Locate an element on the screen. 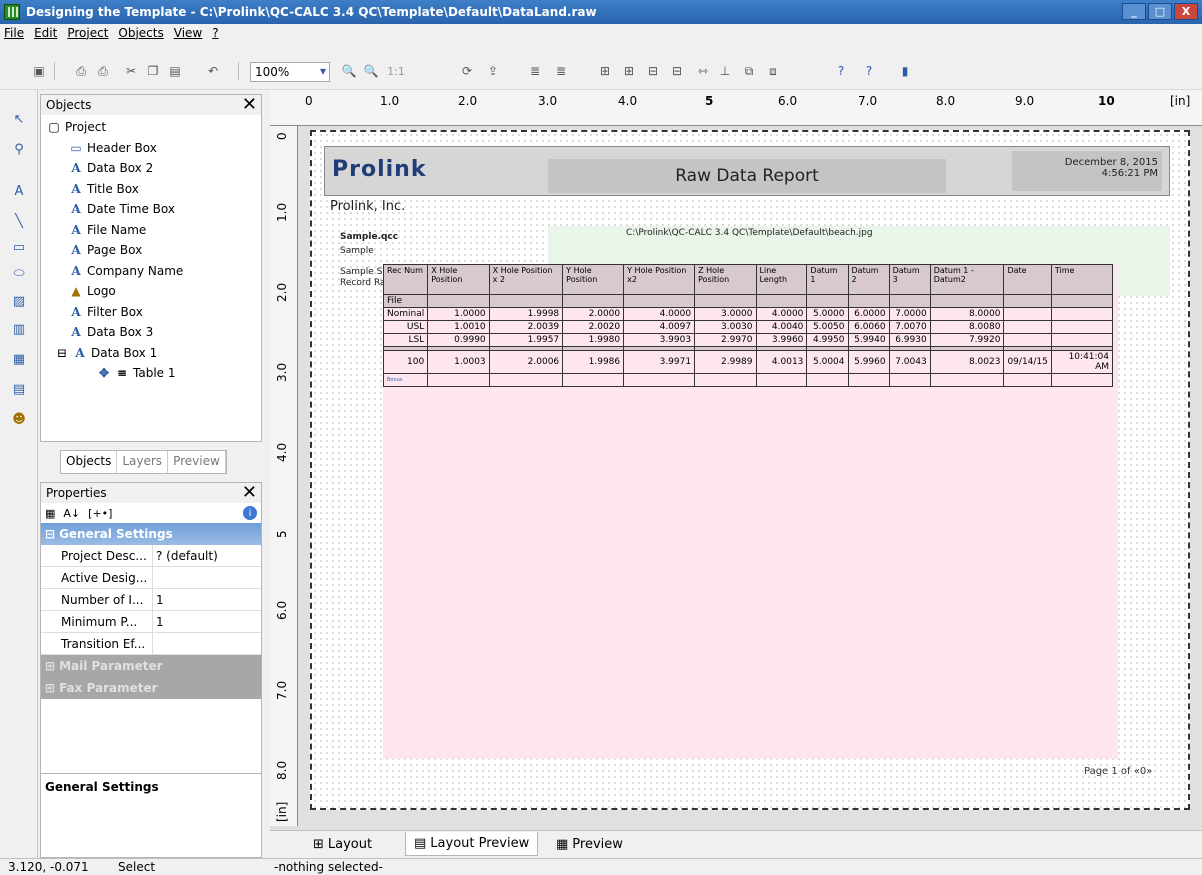  tree-item-date-time-box: A Date Time Box is located at coordinates (151, 209).